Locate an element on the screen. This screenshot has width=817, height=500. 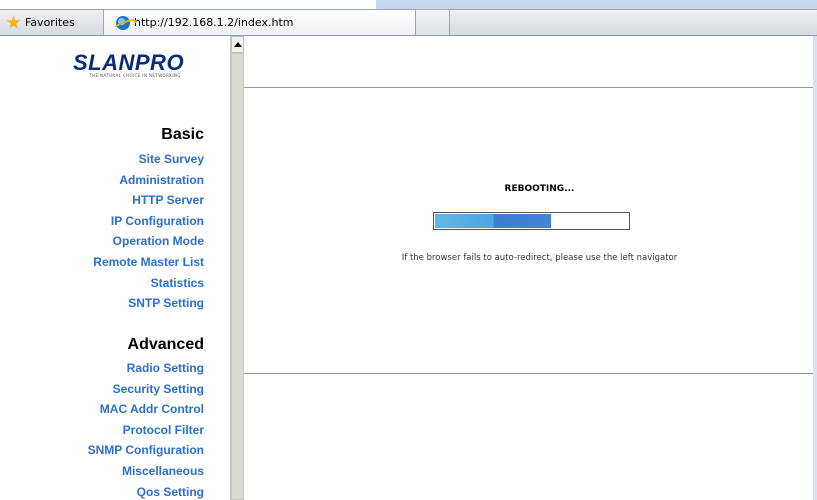
nav-administration: Administration is located at coordinates (102, 180).